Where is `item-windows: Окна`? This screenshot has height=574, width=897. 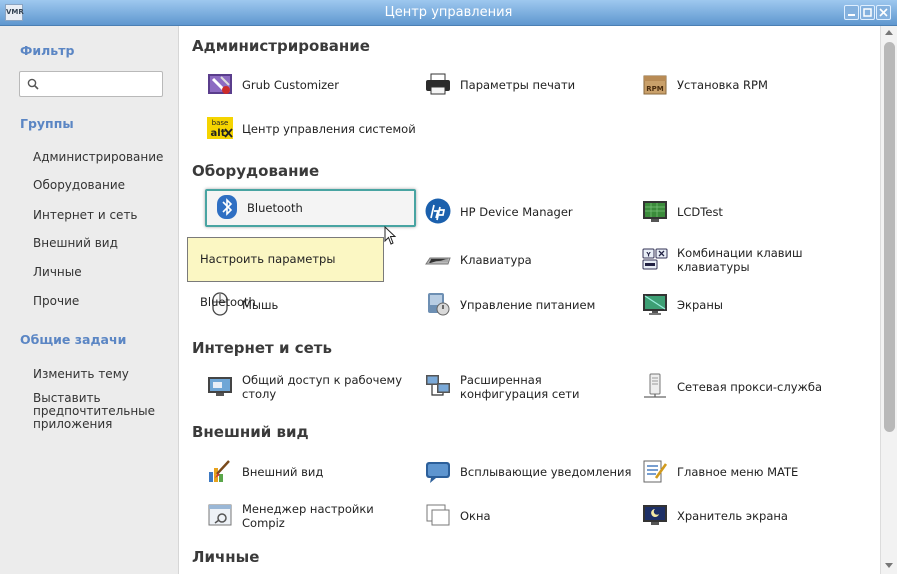 item-windows: Окна is located at coordinates (525, 516).